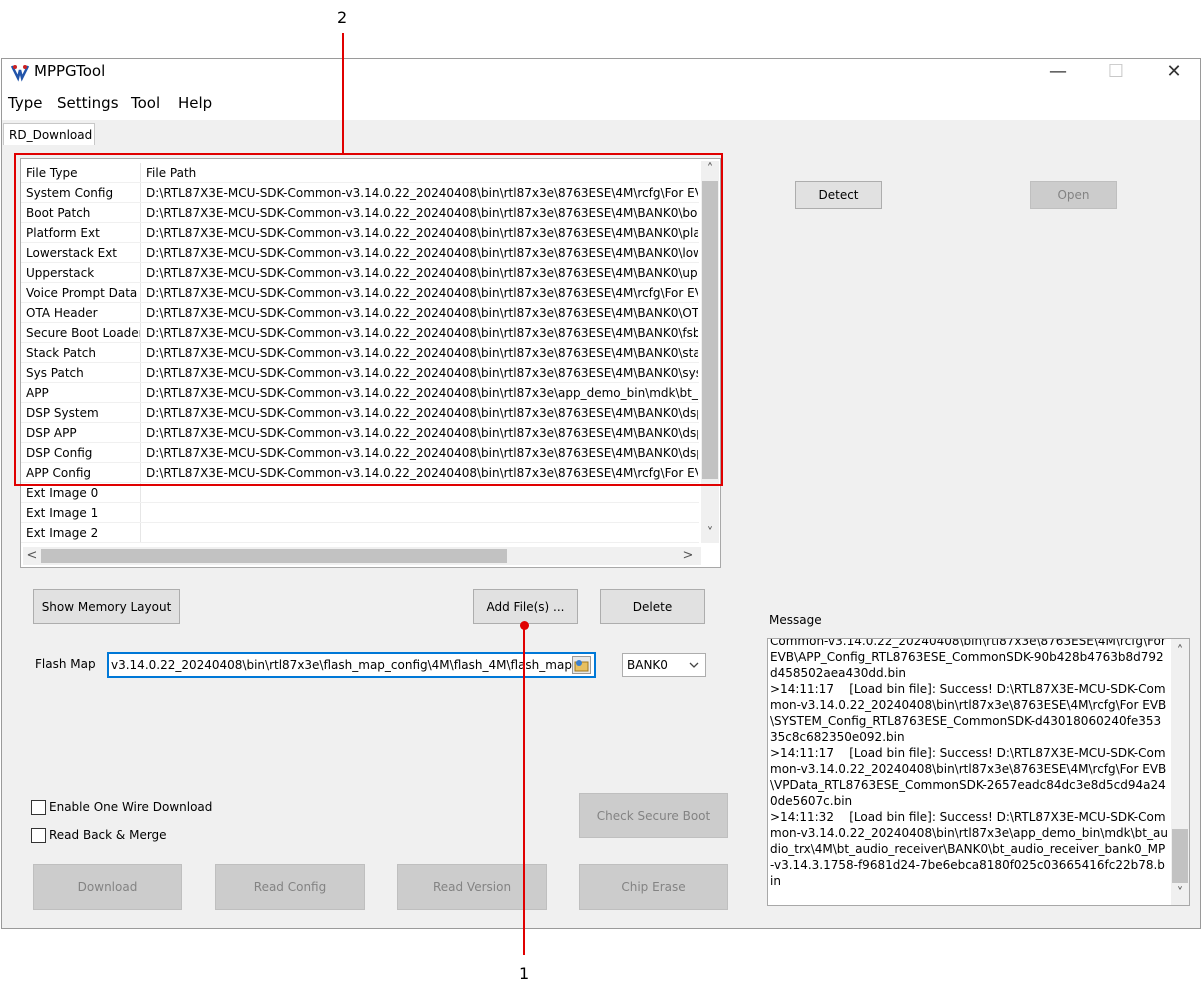 The height and width of the screenshot is (996, 1203). I want to click on message-scroll-thumb, so click(1180, 856).